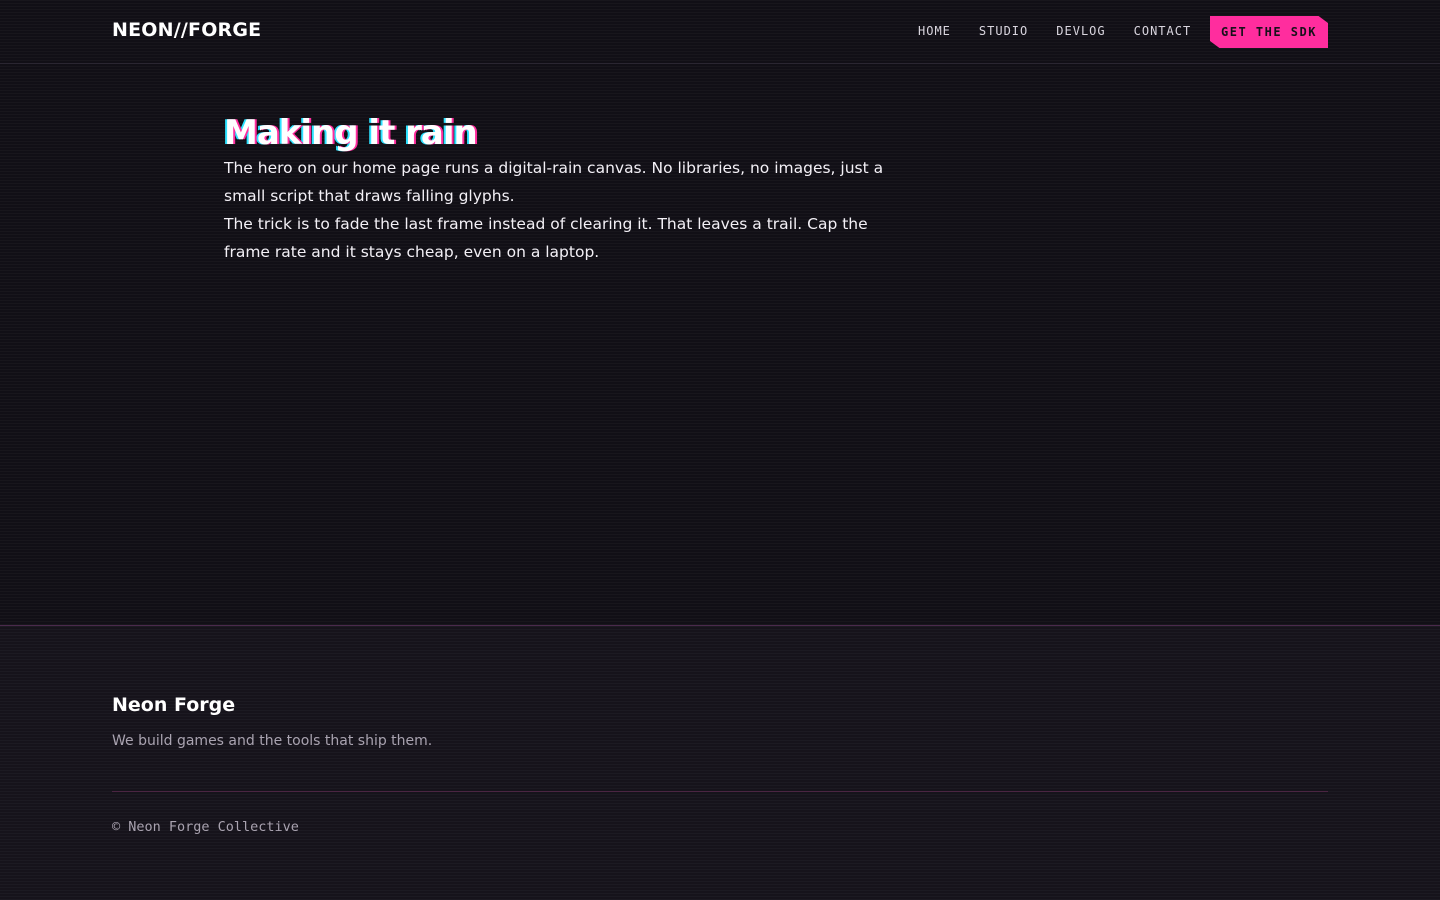  What do you see at coordinates (174, 705) in the screenshot?
I see `footer-brand: Neon Forge` at bounding box center [174, 705].